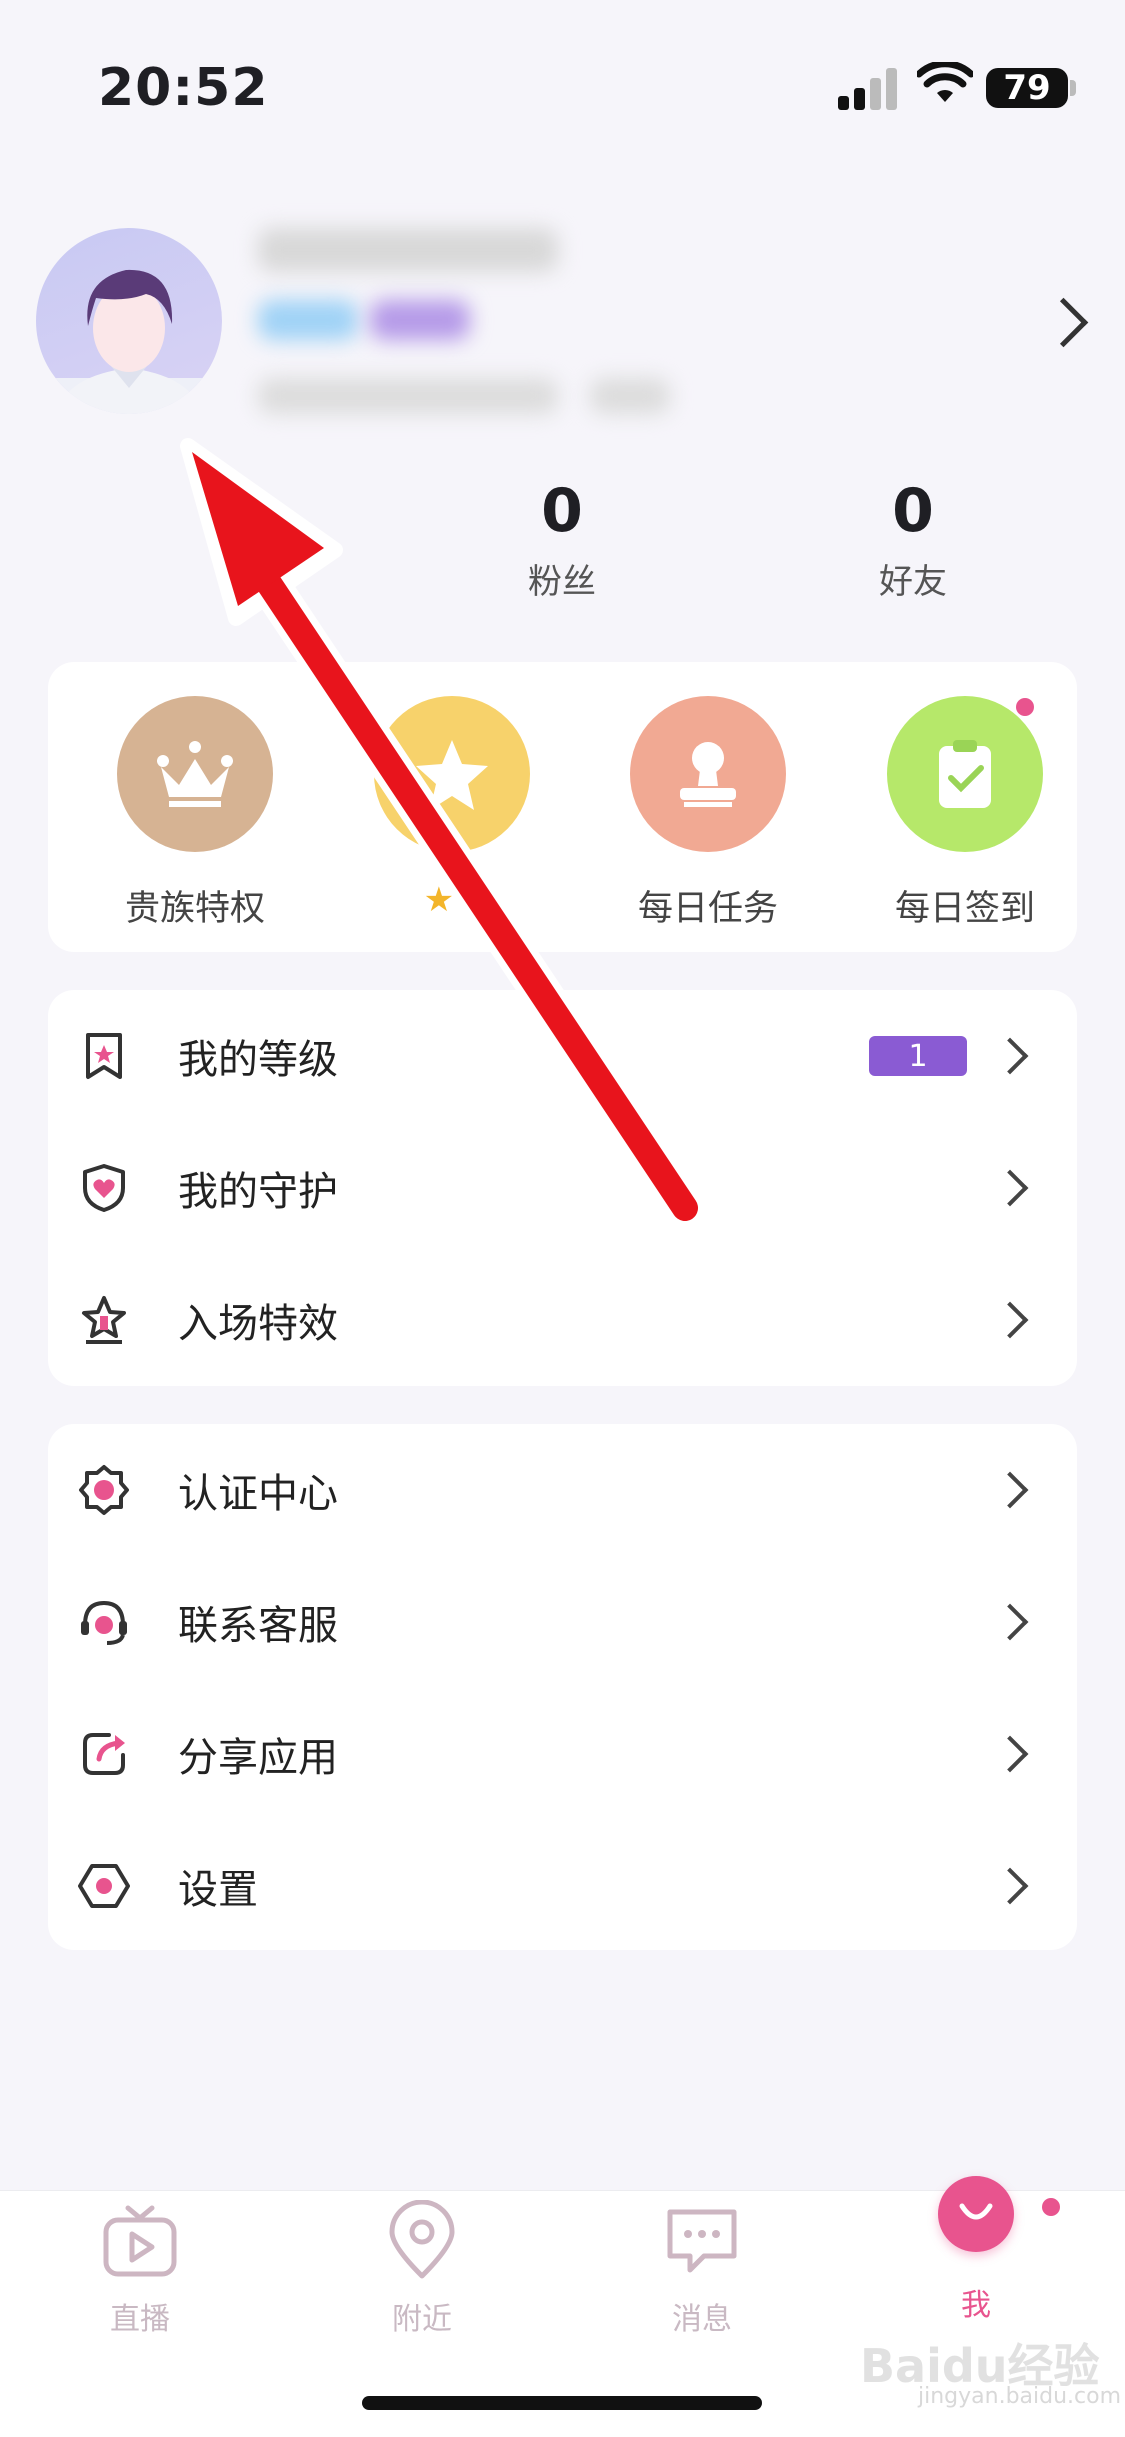 The width and height of the screenshot is (1125, 2437). I want to click on tab-me: 我, so click(976, 2250).